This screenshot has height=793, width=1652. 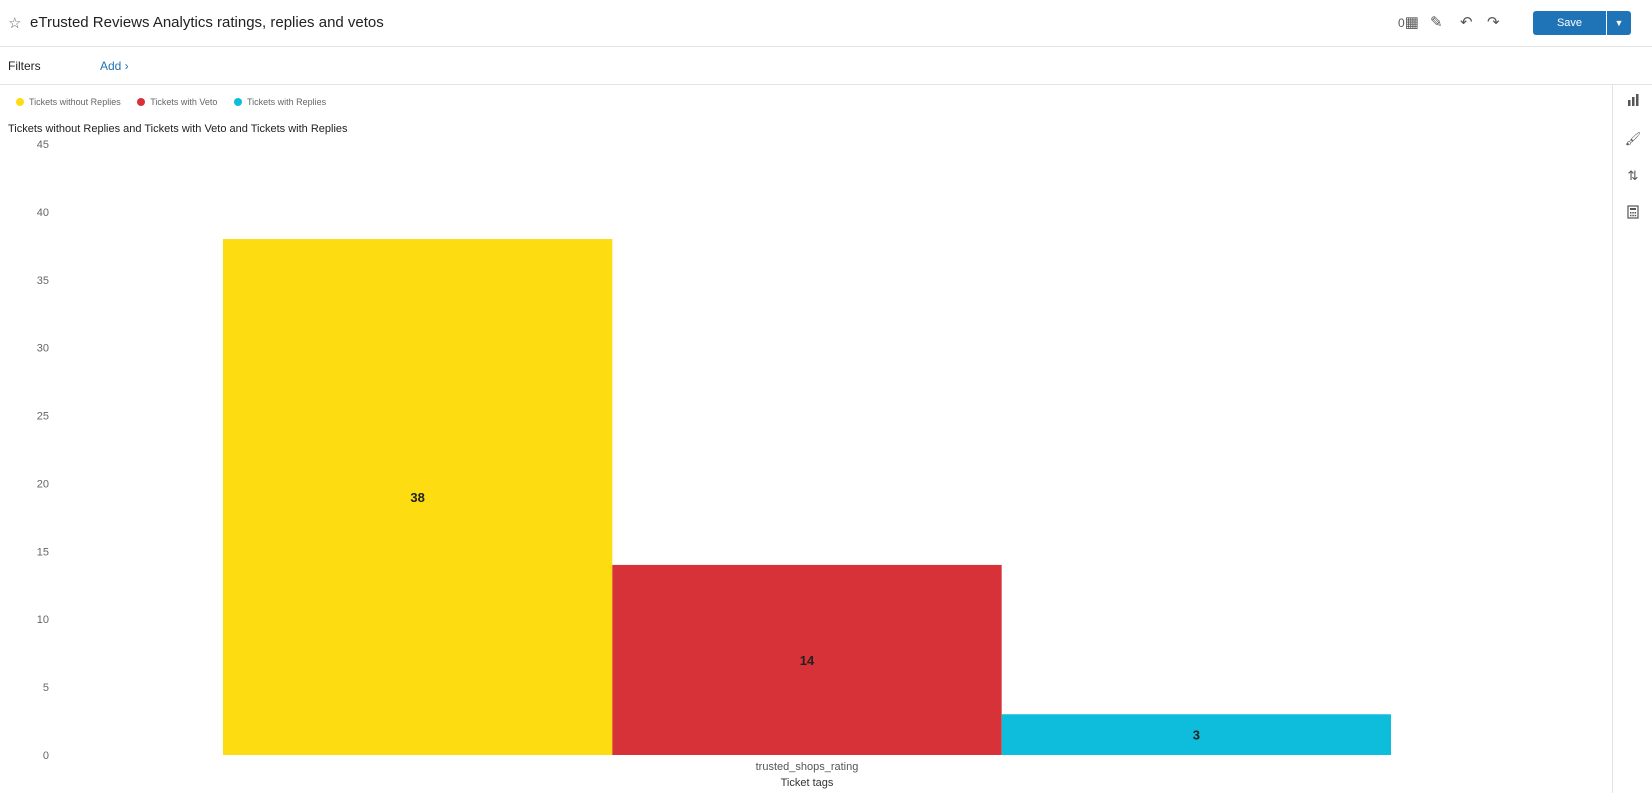 I want to click on sort-icon: ⇅, so click(x=1632, y=176).